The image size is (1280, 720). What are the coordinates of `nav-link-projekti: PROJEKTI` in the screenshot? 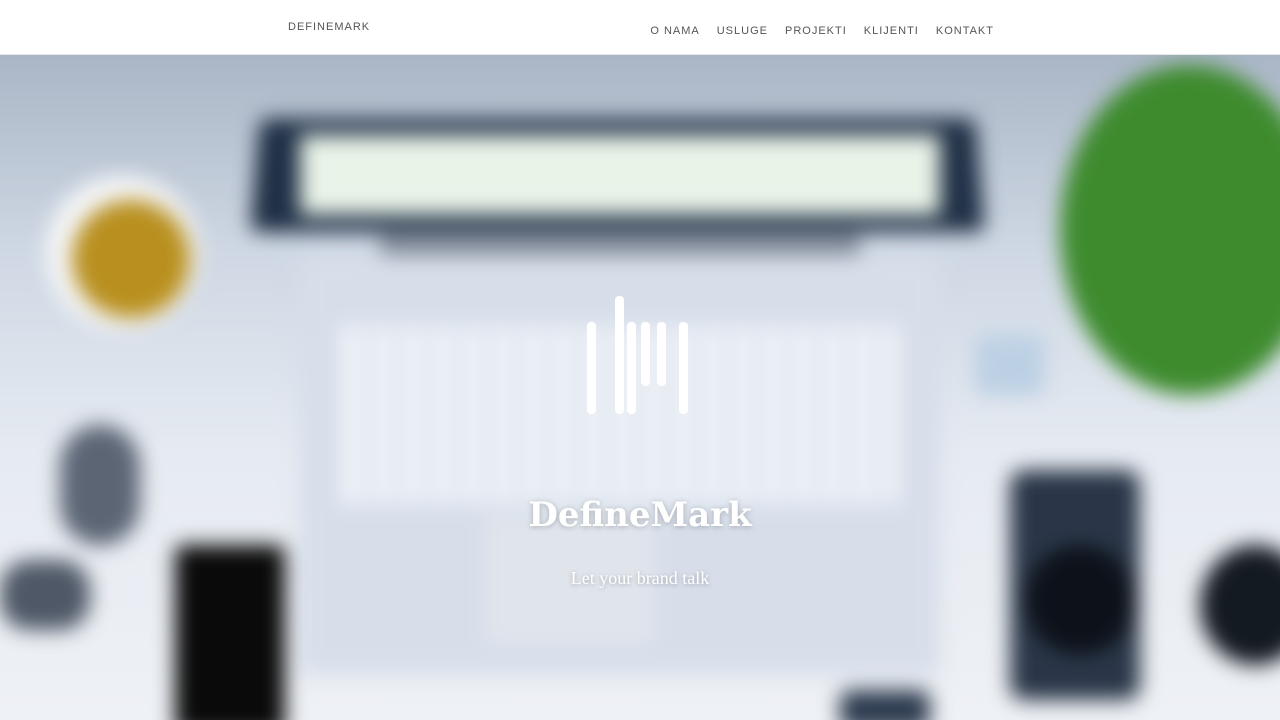 It's located at (816, 31).